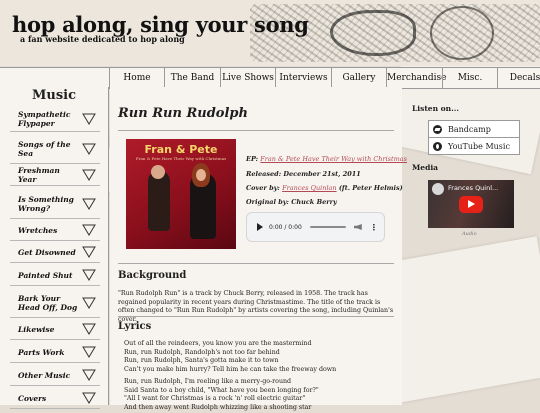  What do you see at coordinates (53, 95) in the screenshot?
I see `sidebar-heading: Music` at bounding box center [53, 95].